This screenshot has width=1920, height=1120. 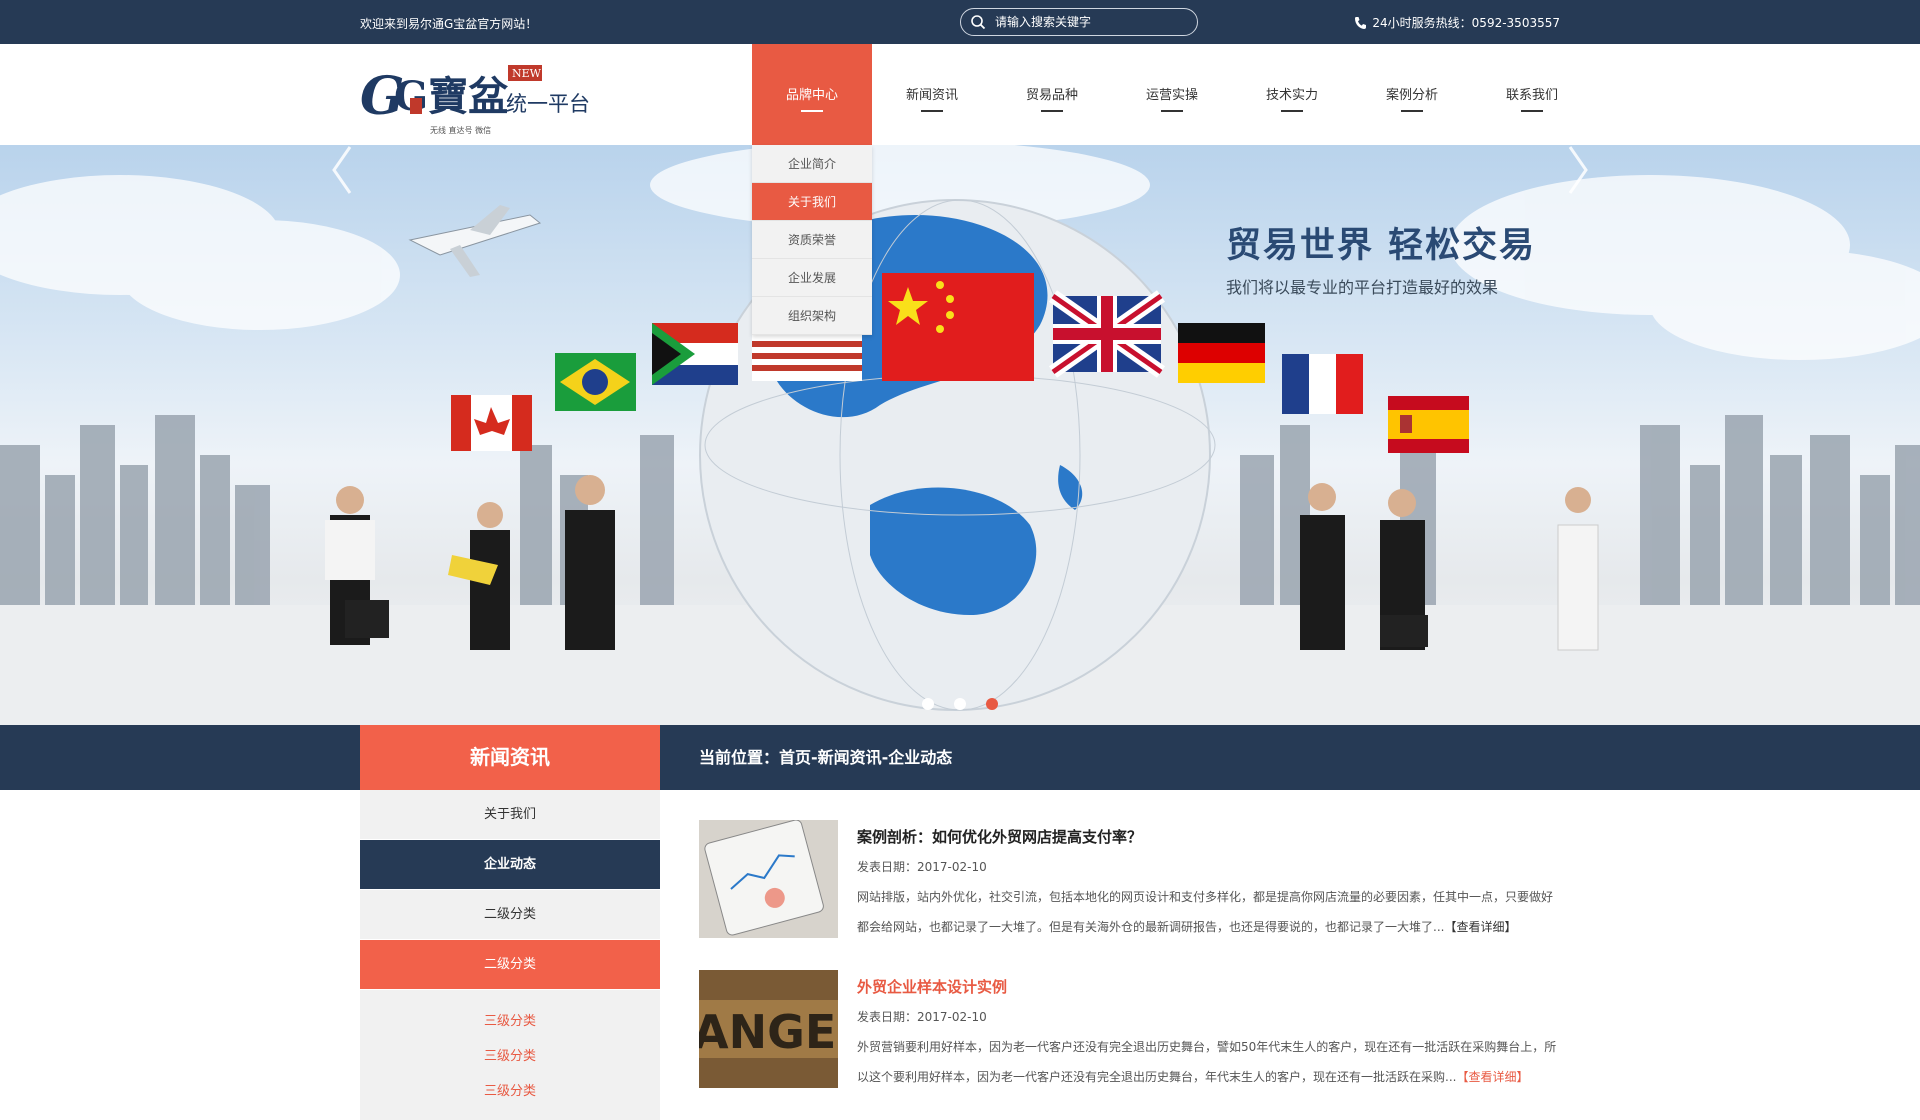 I want to click on logo-badge: NEW, so click(x=527, y=73).